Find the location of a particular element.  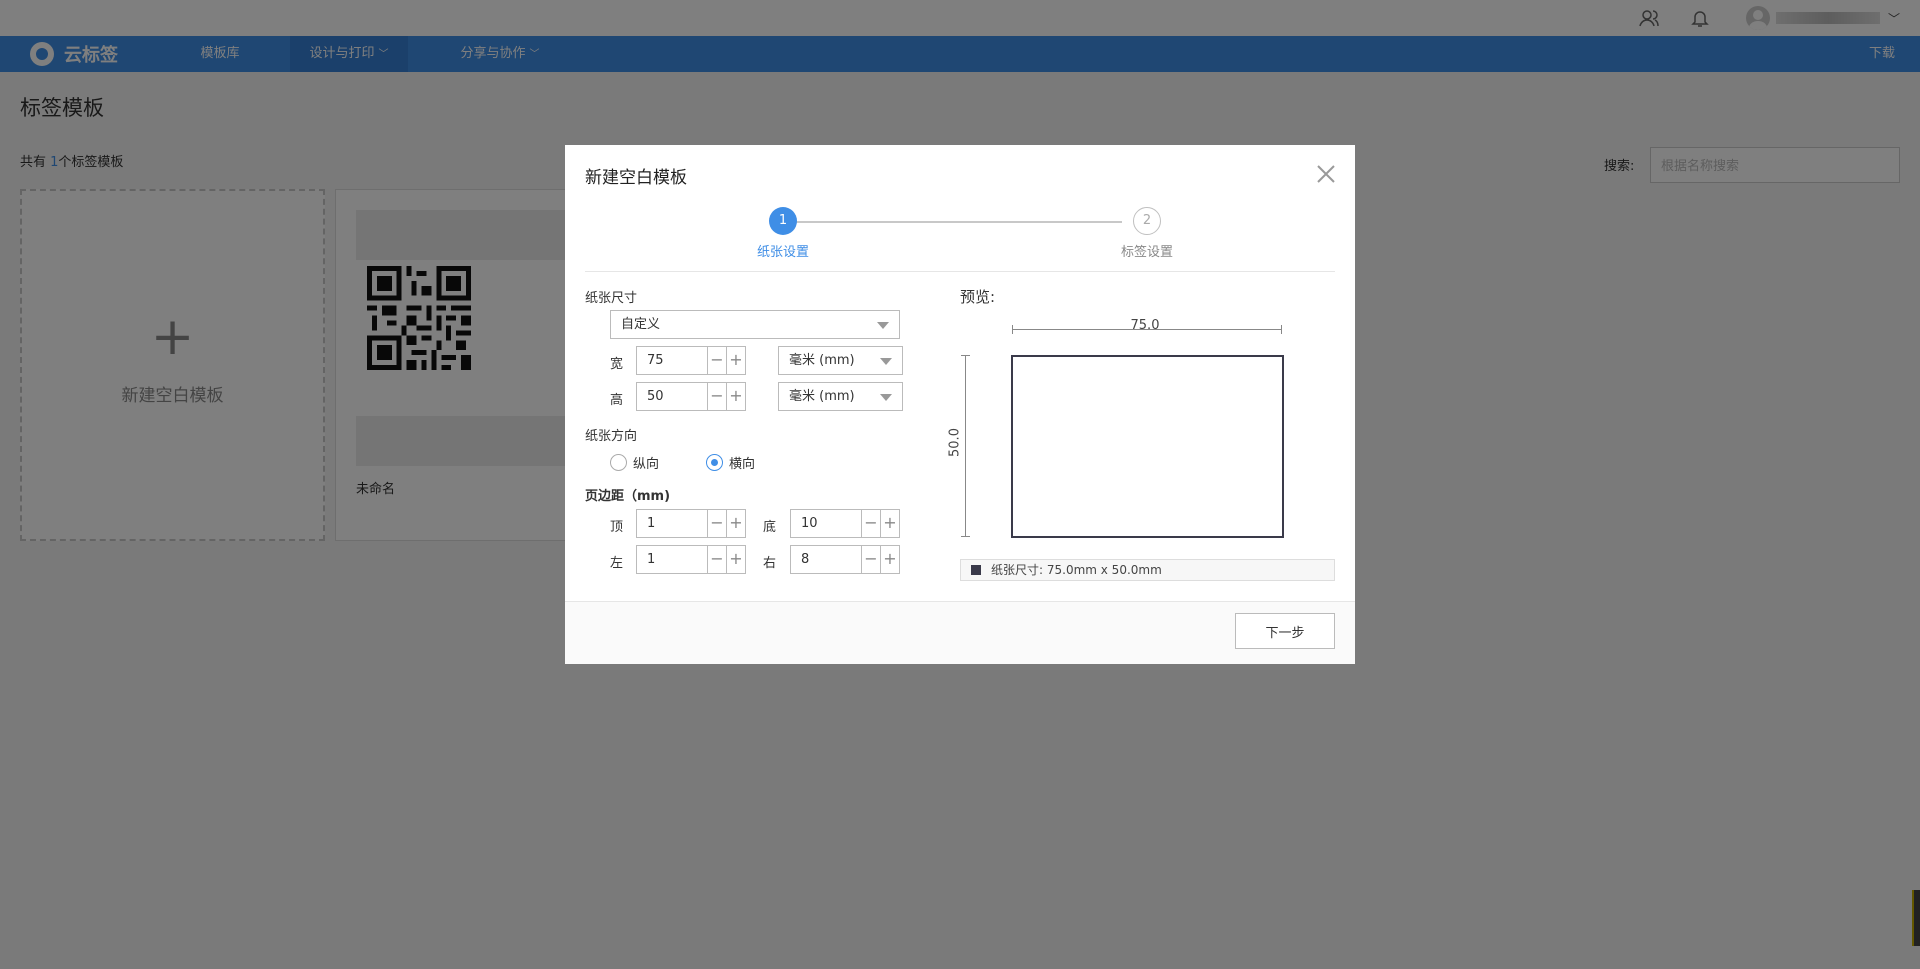

orientation-label: 纸张方向 is located at coordinates (611, 436).